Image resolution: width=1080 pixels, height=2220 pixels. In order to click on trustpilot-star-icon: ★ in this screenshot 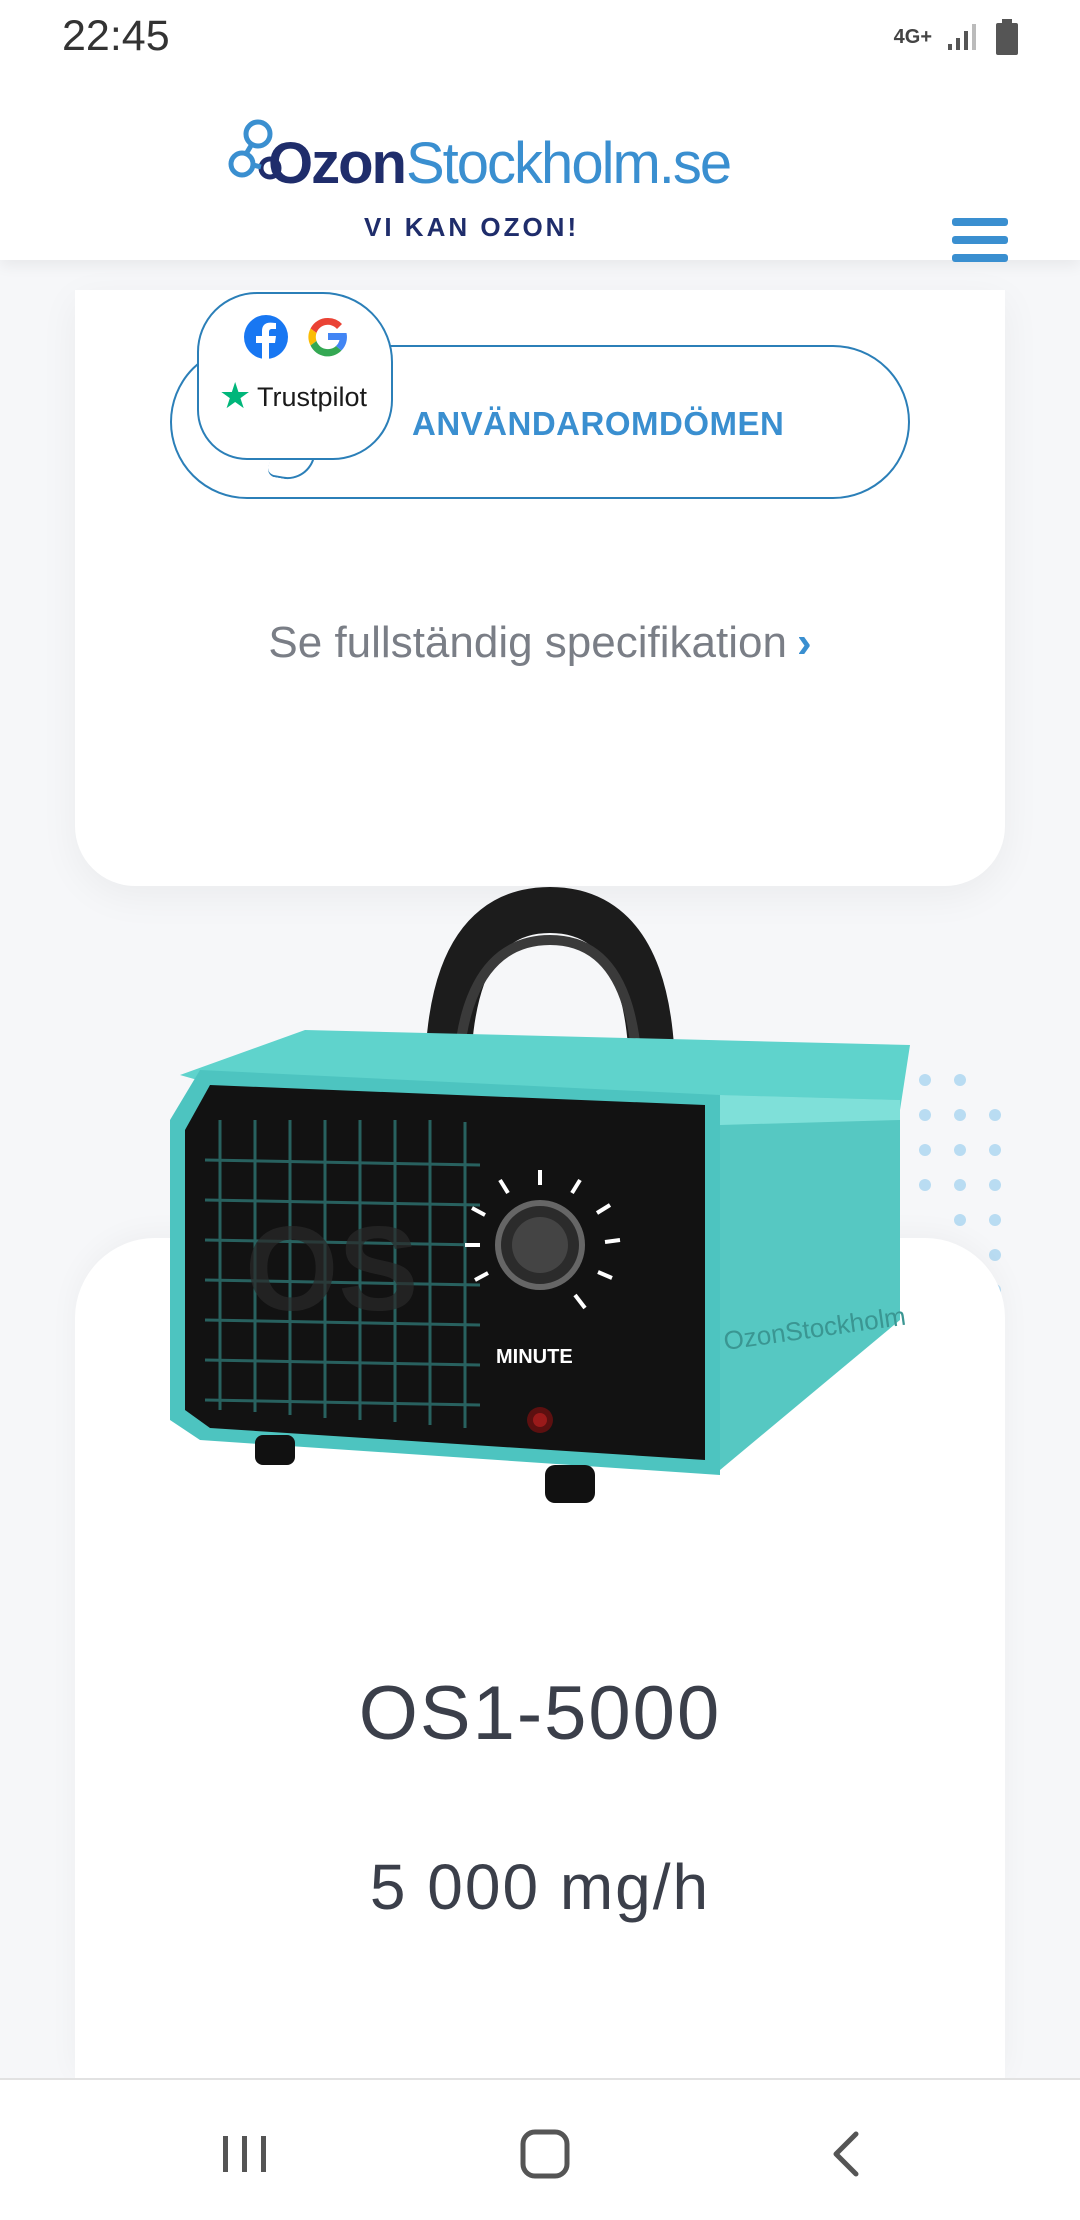, I will do `click(235, 395)`.